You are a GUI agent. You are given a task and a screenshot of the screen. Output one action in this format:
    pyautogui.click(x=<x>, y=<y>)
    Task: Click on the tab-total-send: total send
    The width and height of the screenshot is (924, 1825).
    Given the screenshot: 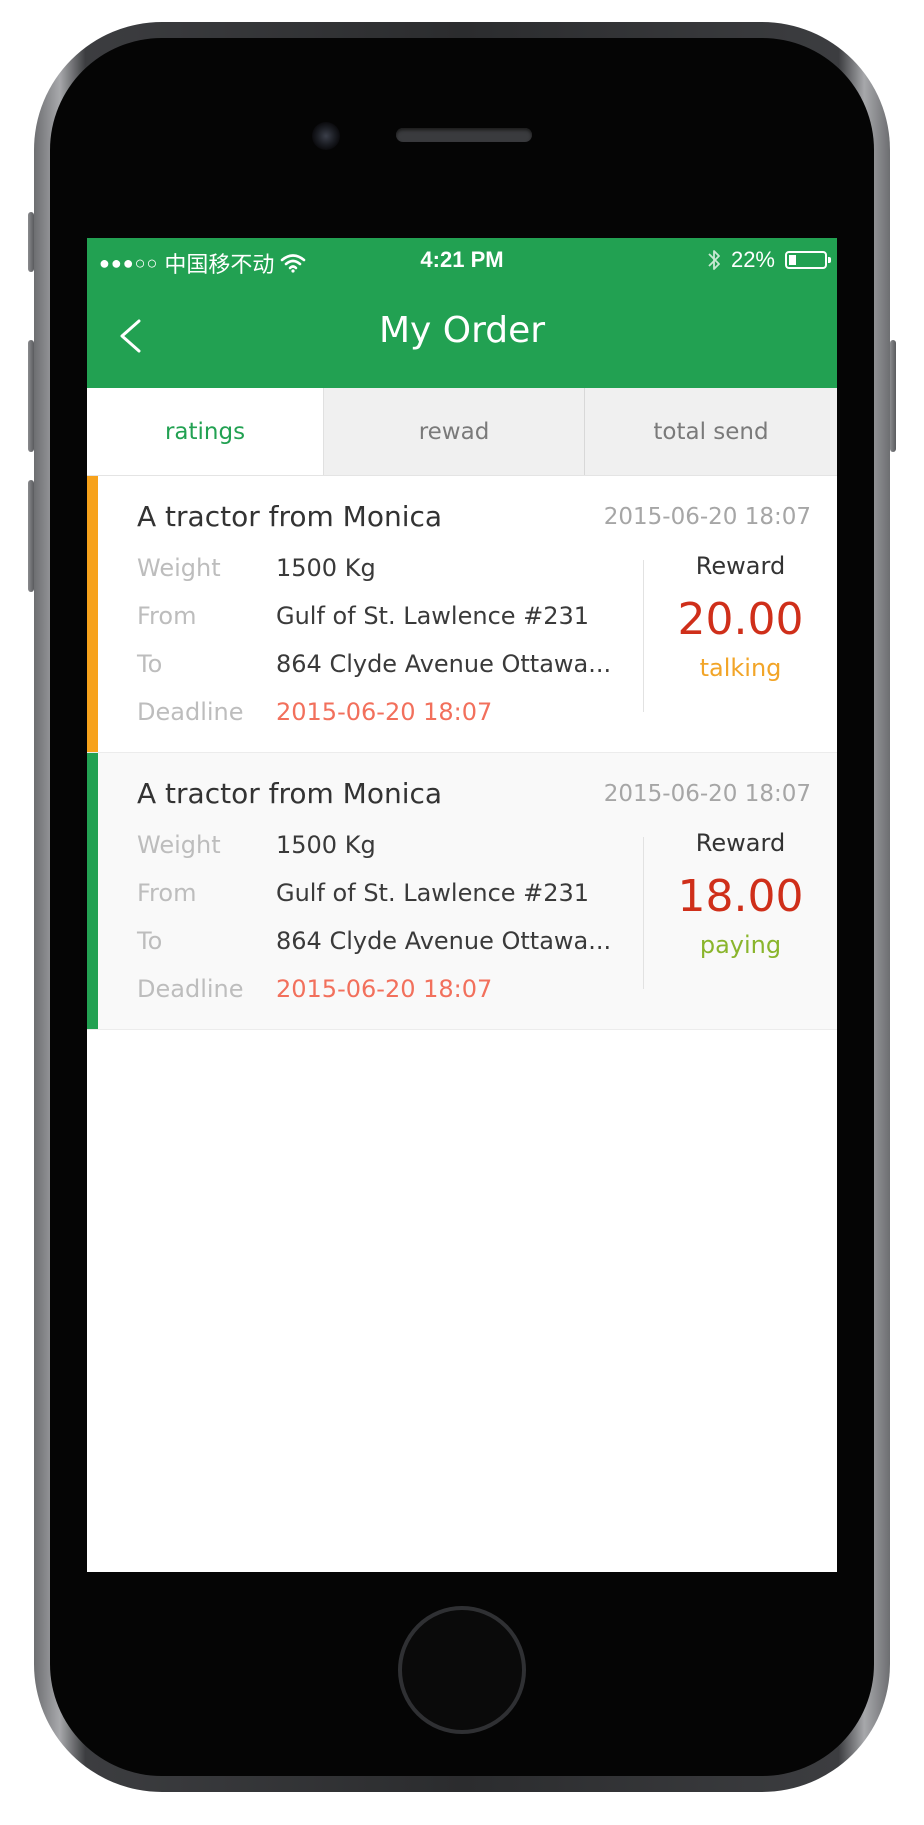 What is the action you would take?
    pyautogui.click(x=710, y=431)
    